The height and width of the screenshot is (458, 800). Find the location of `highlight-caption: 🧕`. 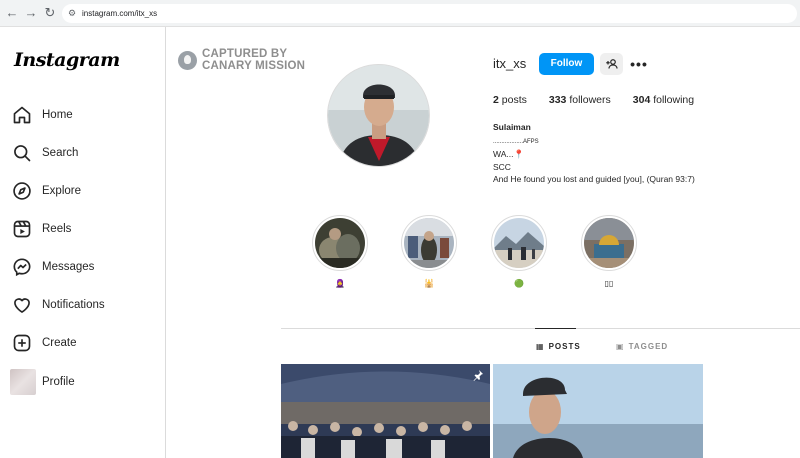

highlight-caption: 🧕 is located at coordinates (340, 283).